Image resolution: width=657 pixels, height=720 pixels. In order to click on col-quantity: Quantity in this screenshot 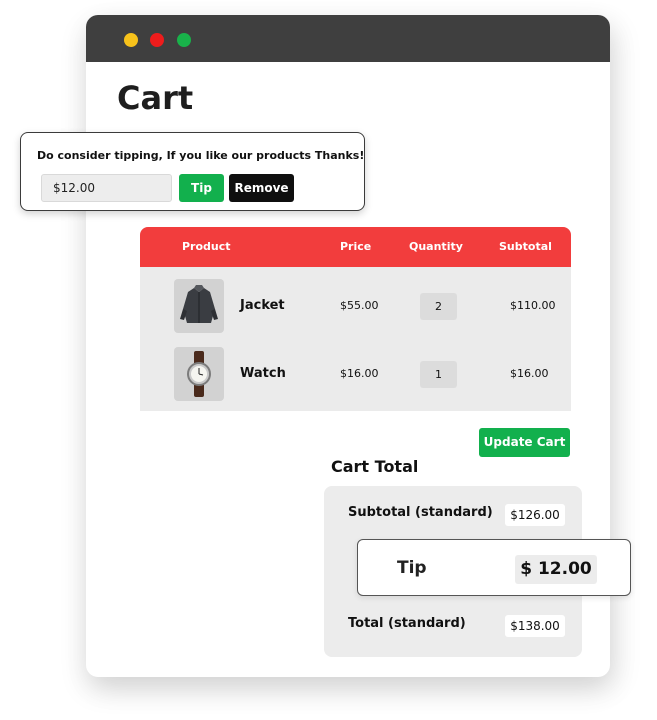, I will do `click(436, 246)`.